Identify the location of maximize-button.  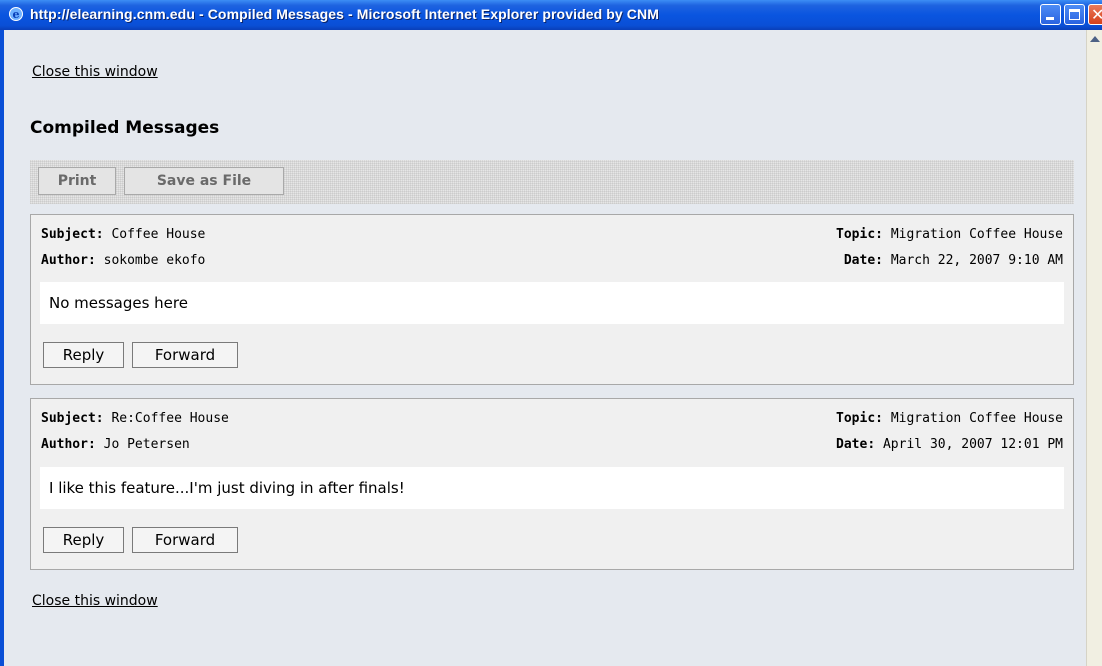
(1074, 14).